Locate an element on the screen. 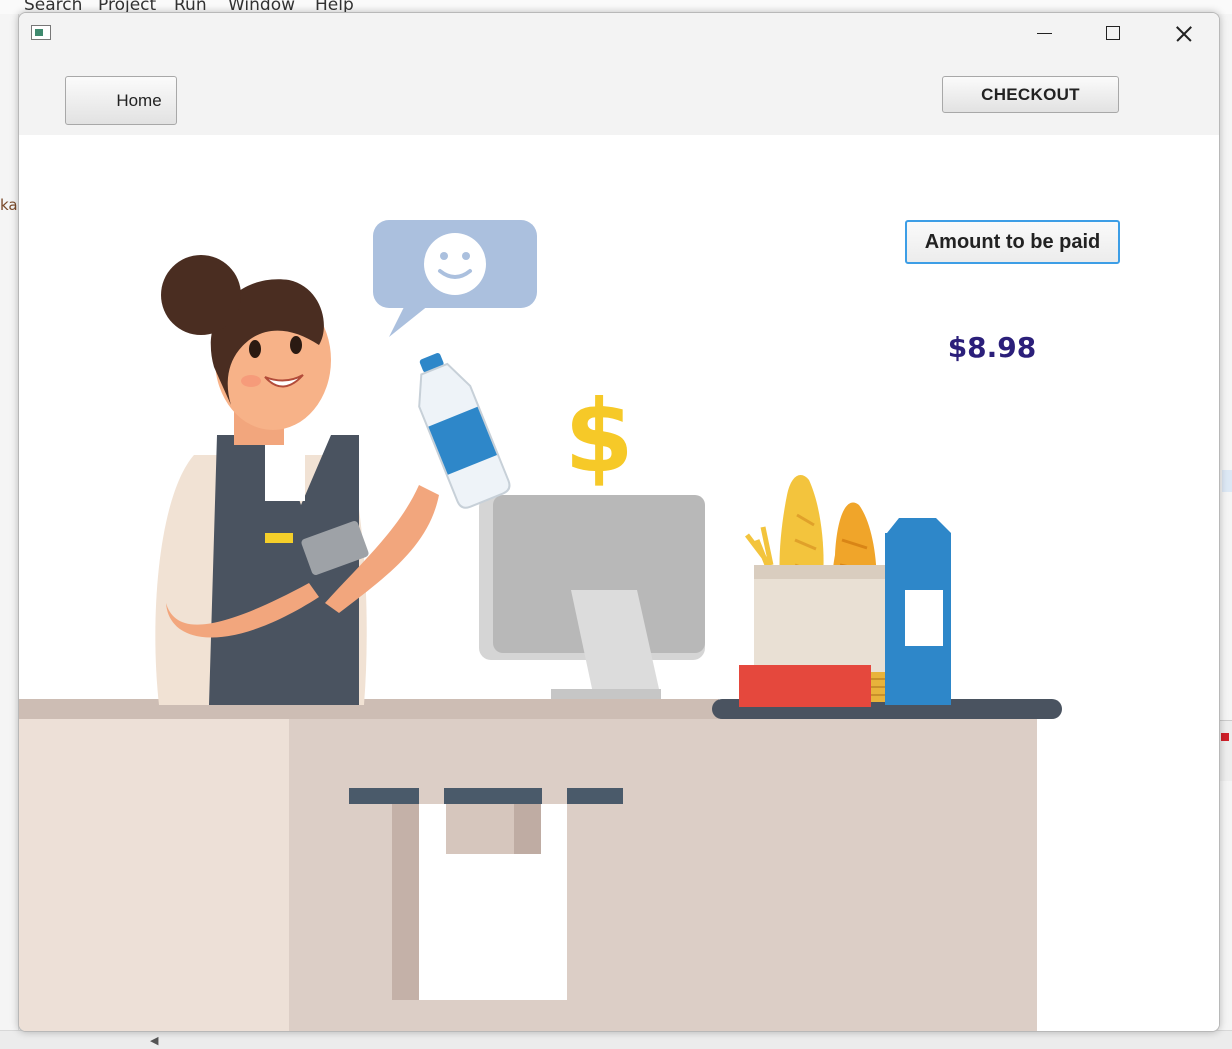 The width and height of the screenshot is (1232, 1049). app-window-icon is located at coordinates (41, 32).